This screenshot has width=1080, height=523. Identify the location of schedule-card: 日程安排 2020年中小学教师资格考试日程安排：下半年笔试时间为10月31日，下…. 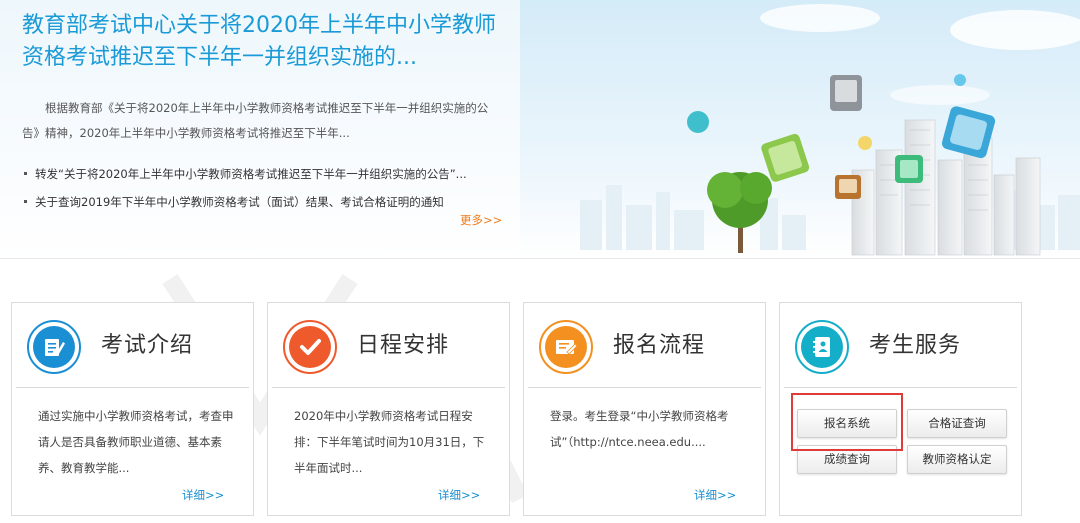
(388, 409).